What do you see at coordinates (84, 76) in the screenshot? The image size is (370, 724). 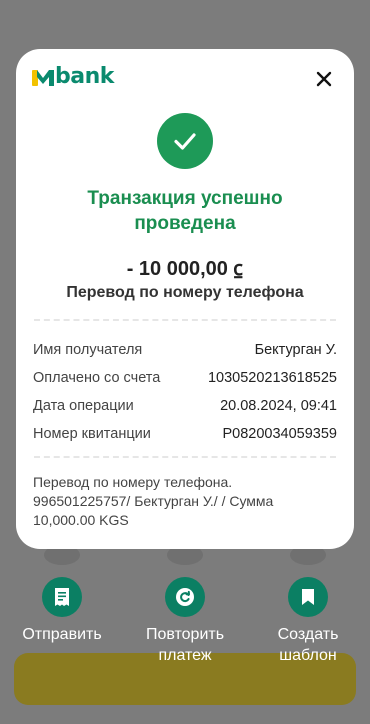 I see `logo-text: bank` at bounding box center [84, 76].